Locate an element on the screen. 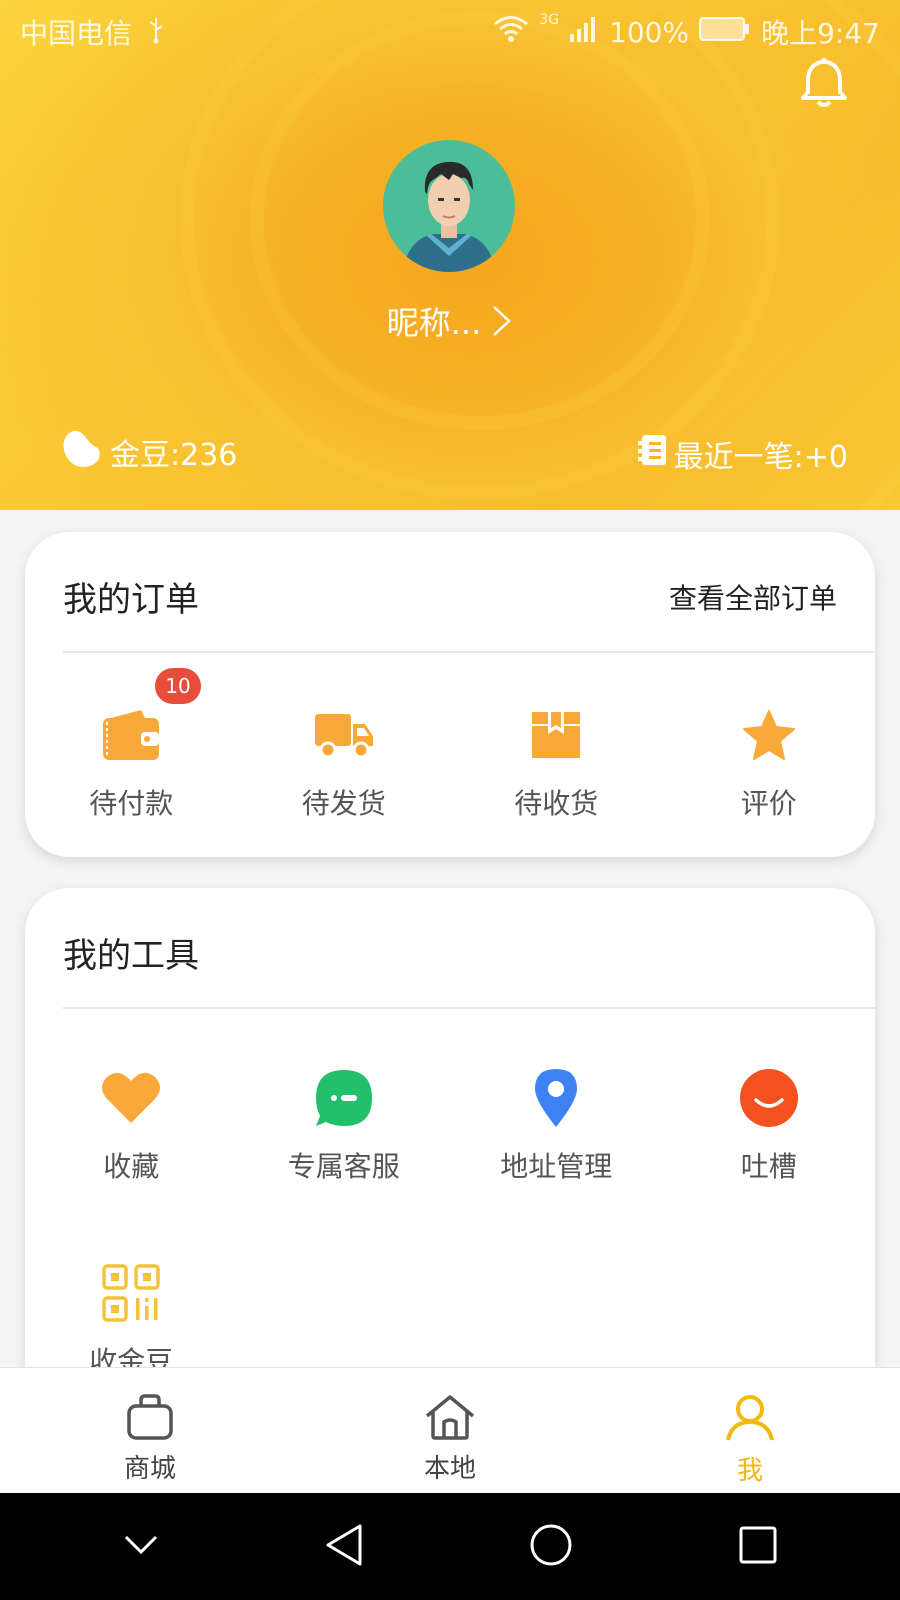  tool-item-favorites: 收藏 is located at coordinates (131, 1124).